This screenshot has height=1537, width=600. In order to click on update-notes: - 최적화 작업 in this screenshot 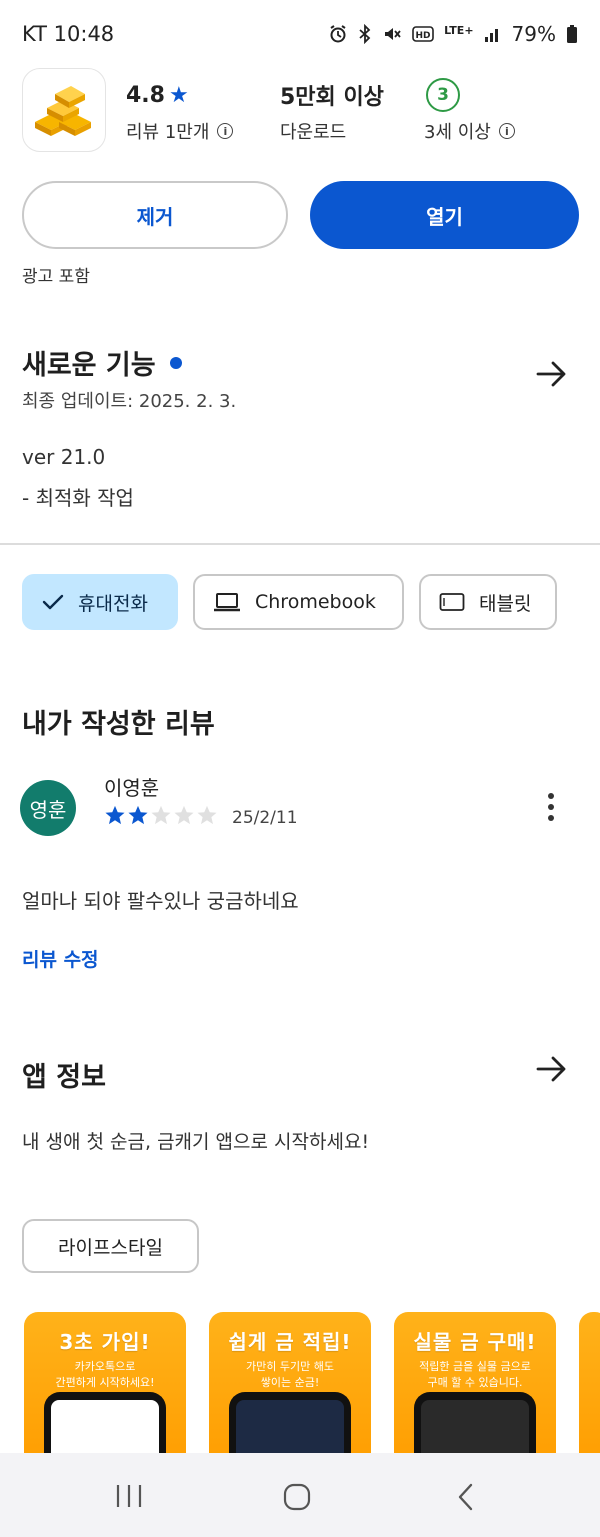, I will do `click(78, 498)`.